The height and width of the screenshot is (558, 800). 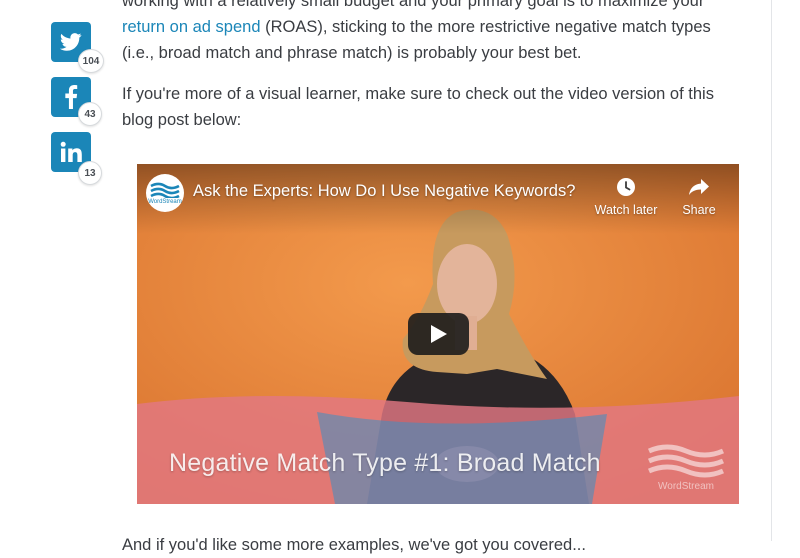 I want to click on twitter-icon, so click(x=71, y=42).